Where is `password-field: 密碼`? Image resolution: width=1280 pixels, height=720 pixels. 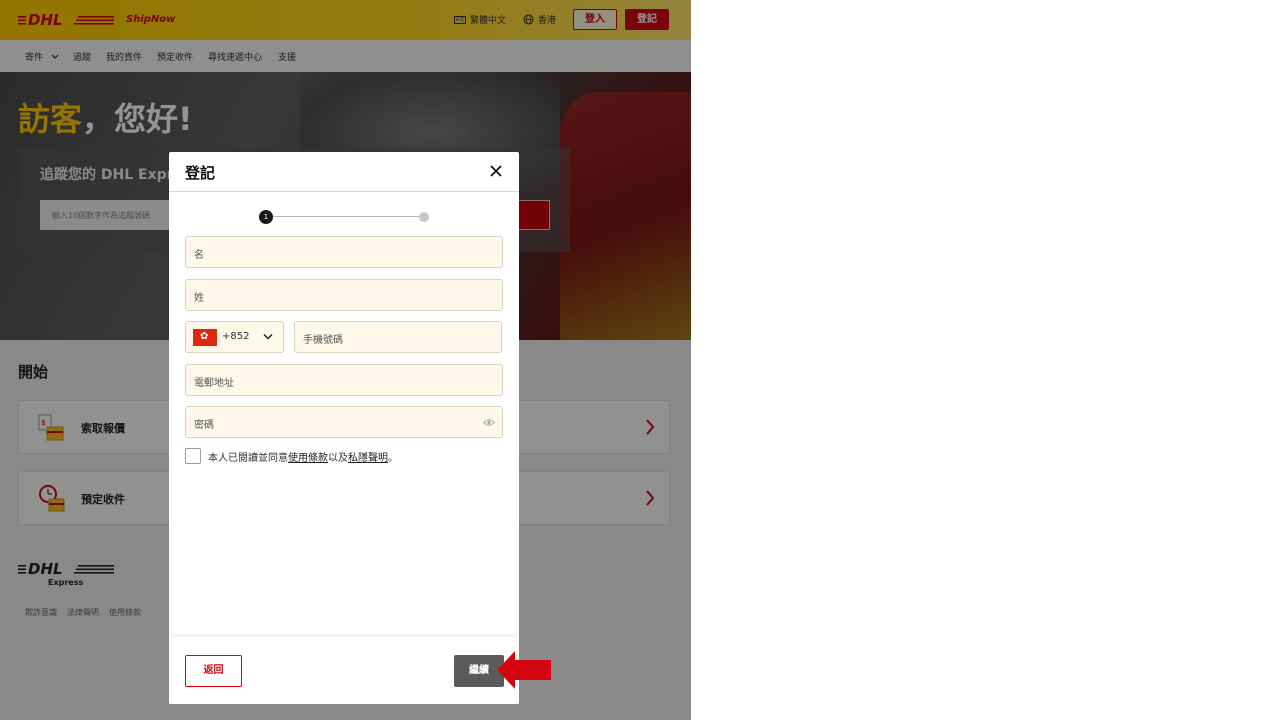
password-field: 密碼 is located at coordinates (344, 422).